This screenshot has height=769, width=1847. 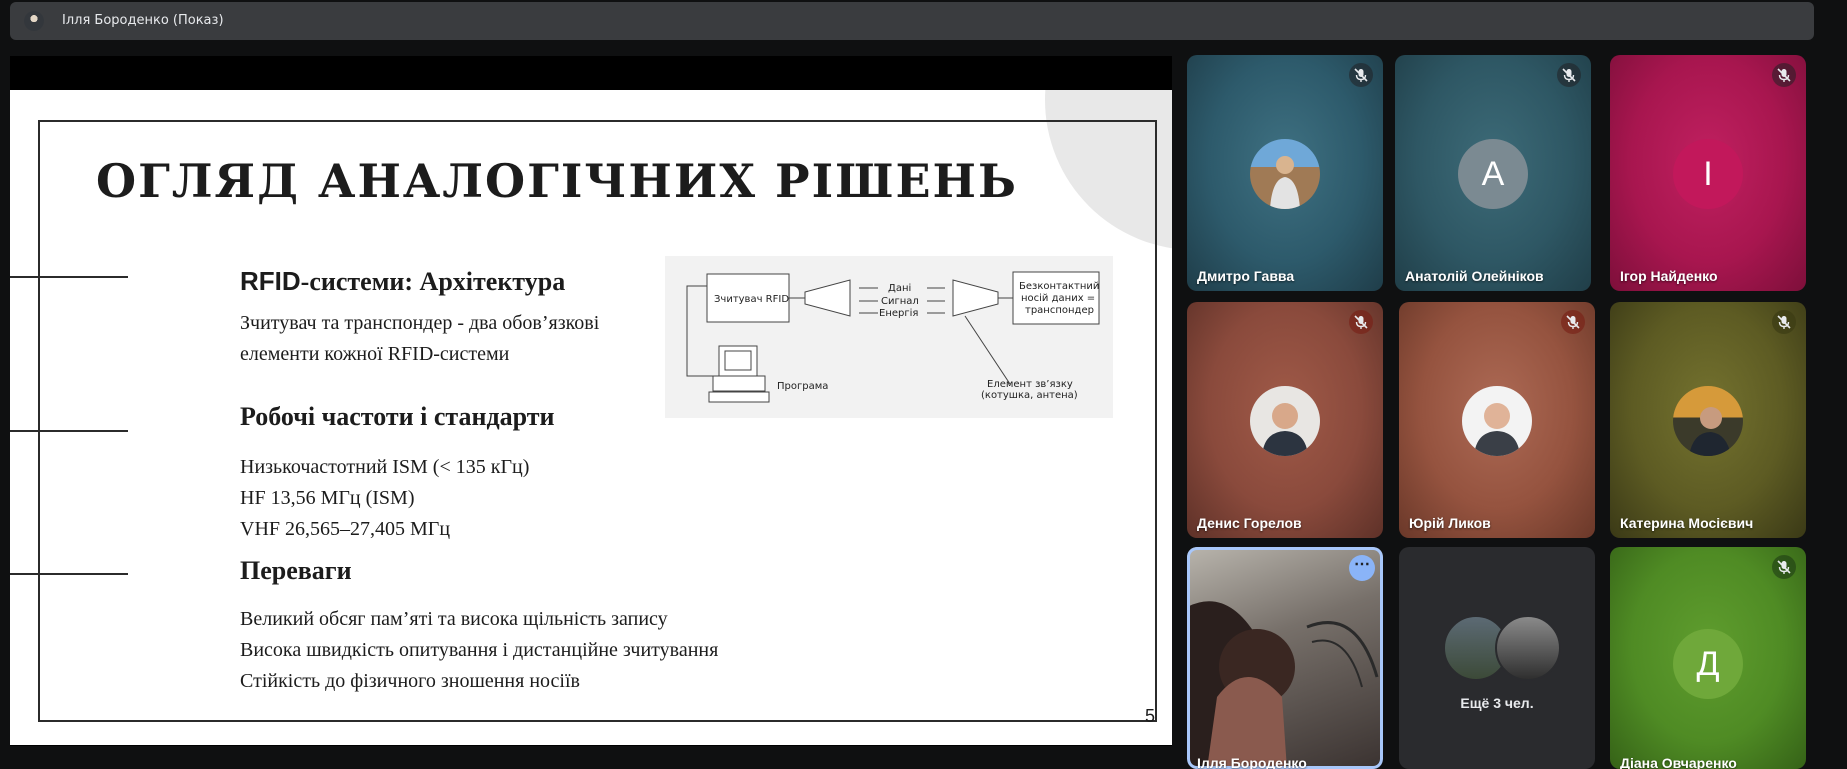 What do you see at coordinates (1249, 523) in the screenshot?
I see `participant-name: Денис Горелов` at bounding box center [1249, 523].